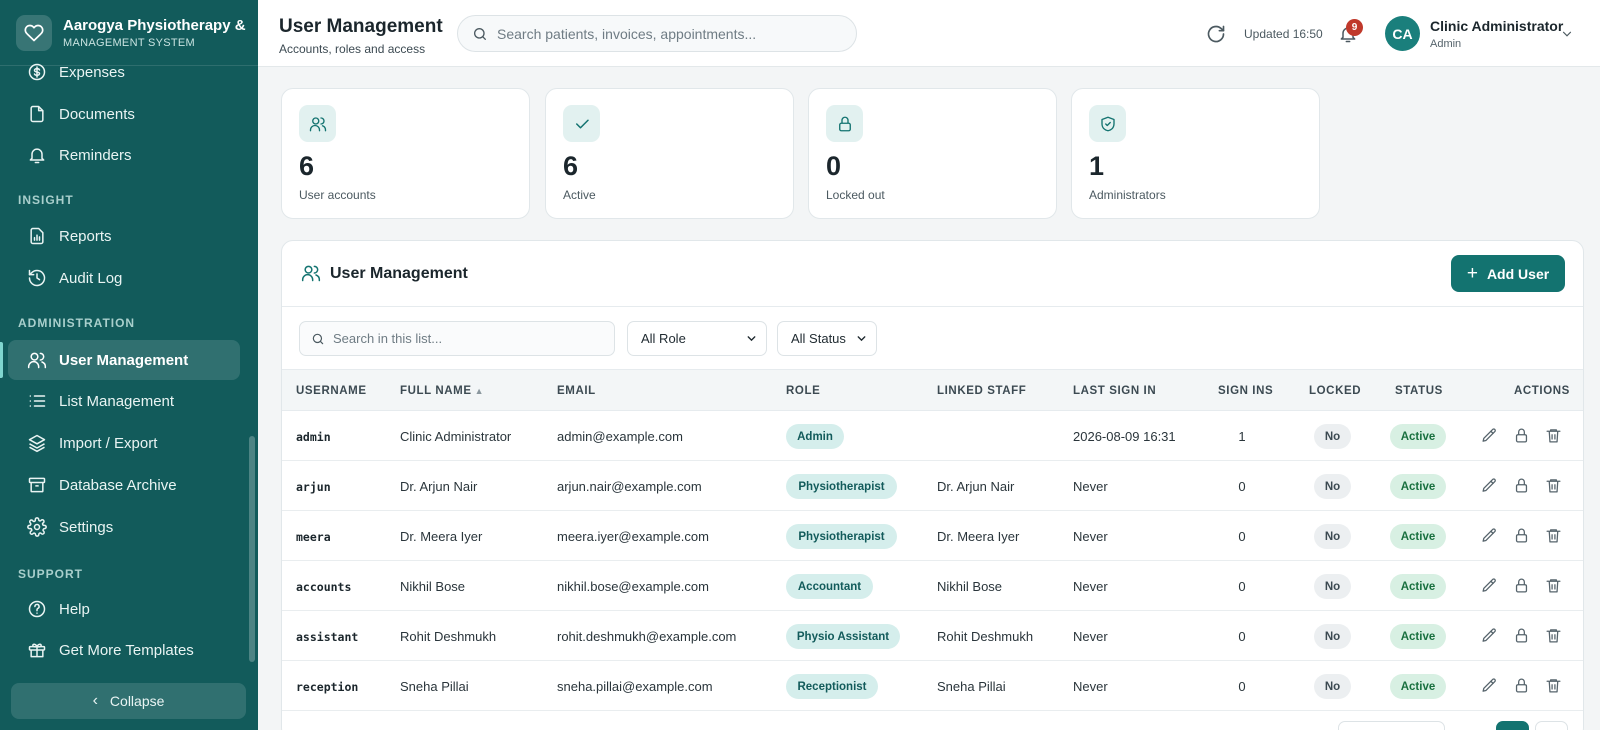  Describe the element at coordinates (327, 637) in the screenshot. I see `cell-username: assistant` at that location.